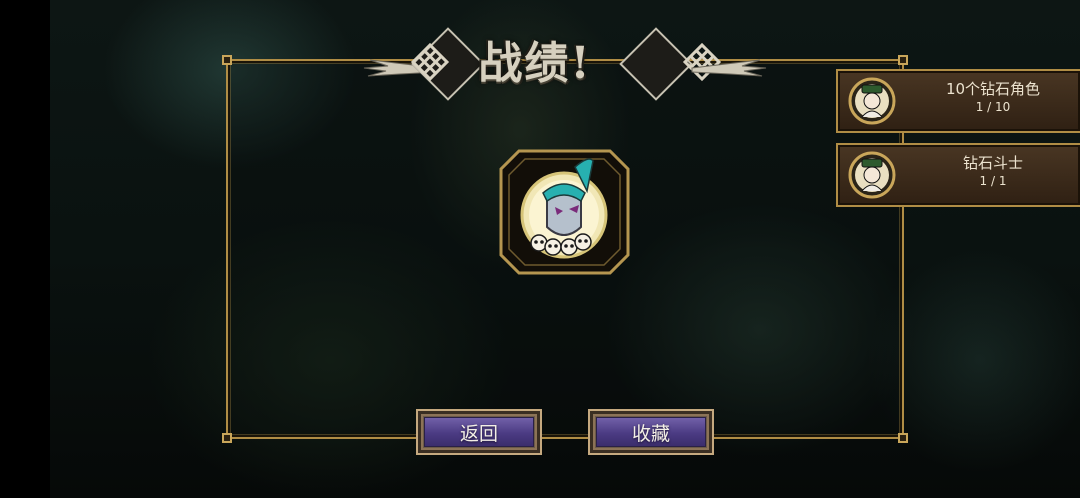 The image size is (1080, 498). What do you see at coordinates (993, 181) in the screenshot?
I see `achievement-progress: 1 / 1` at bounding box center [993, 181].